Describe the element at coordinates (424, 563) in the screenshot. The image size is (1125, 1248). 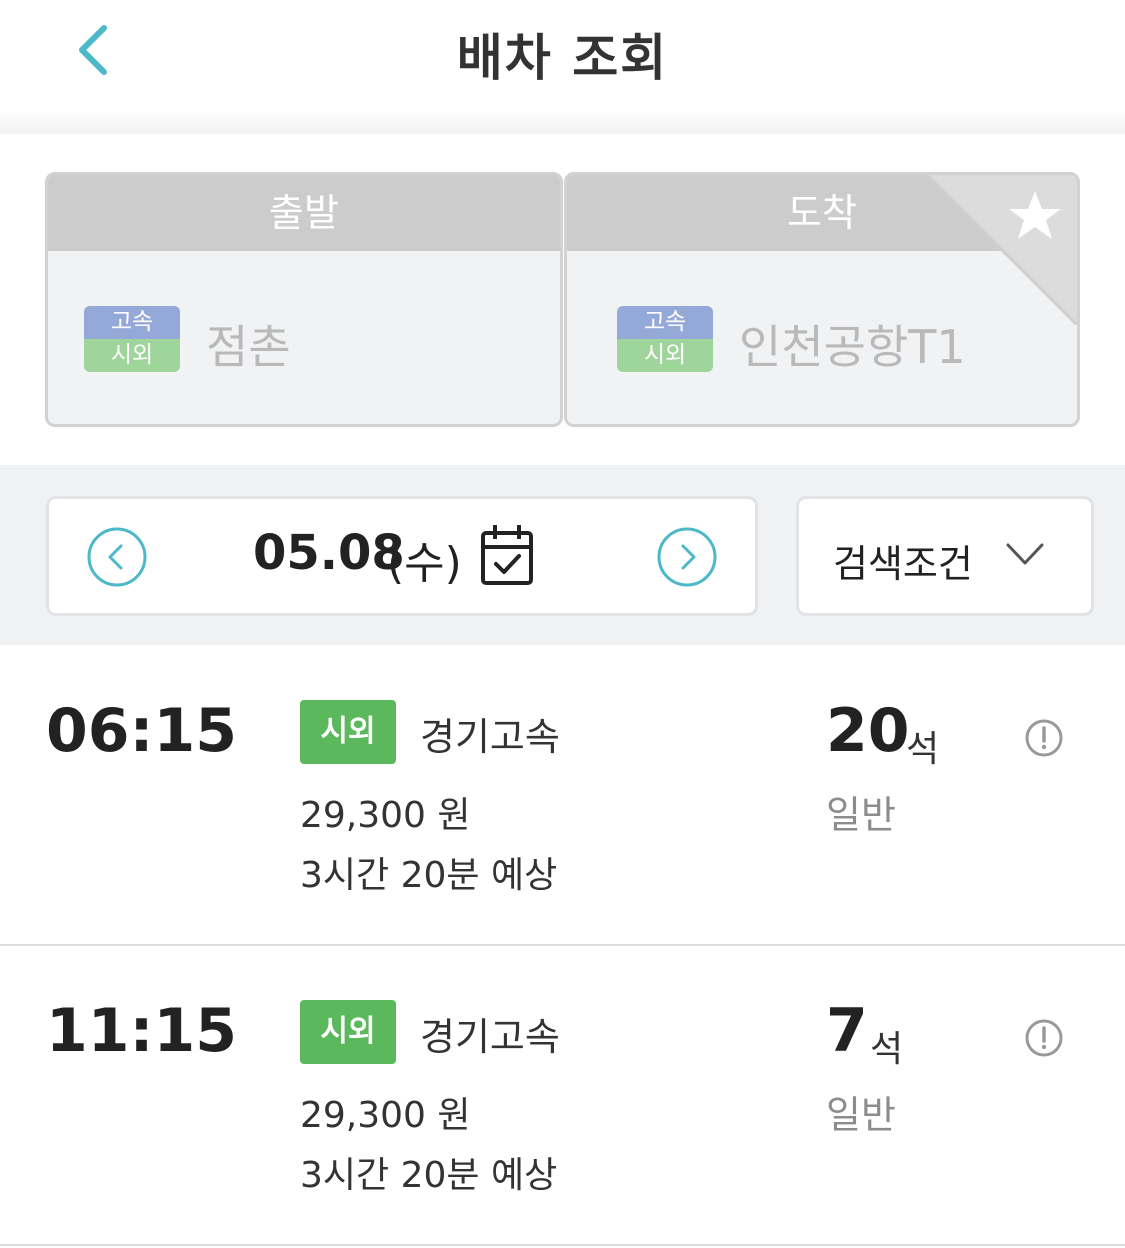
I see `selected-weekday: (수)` at that location.